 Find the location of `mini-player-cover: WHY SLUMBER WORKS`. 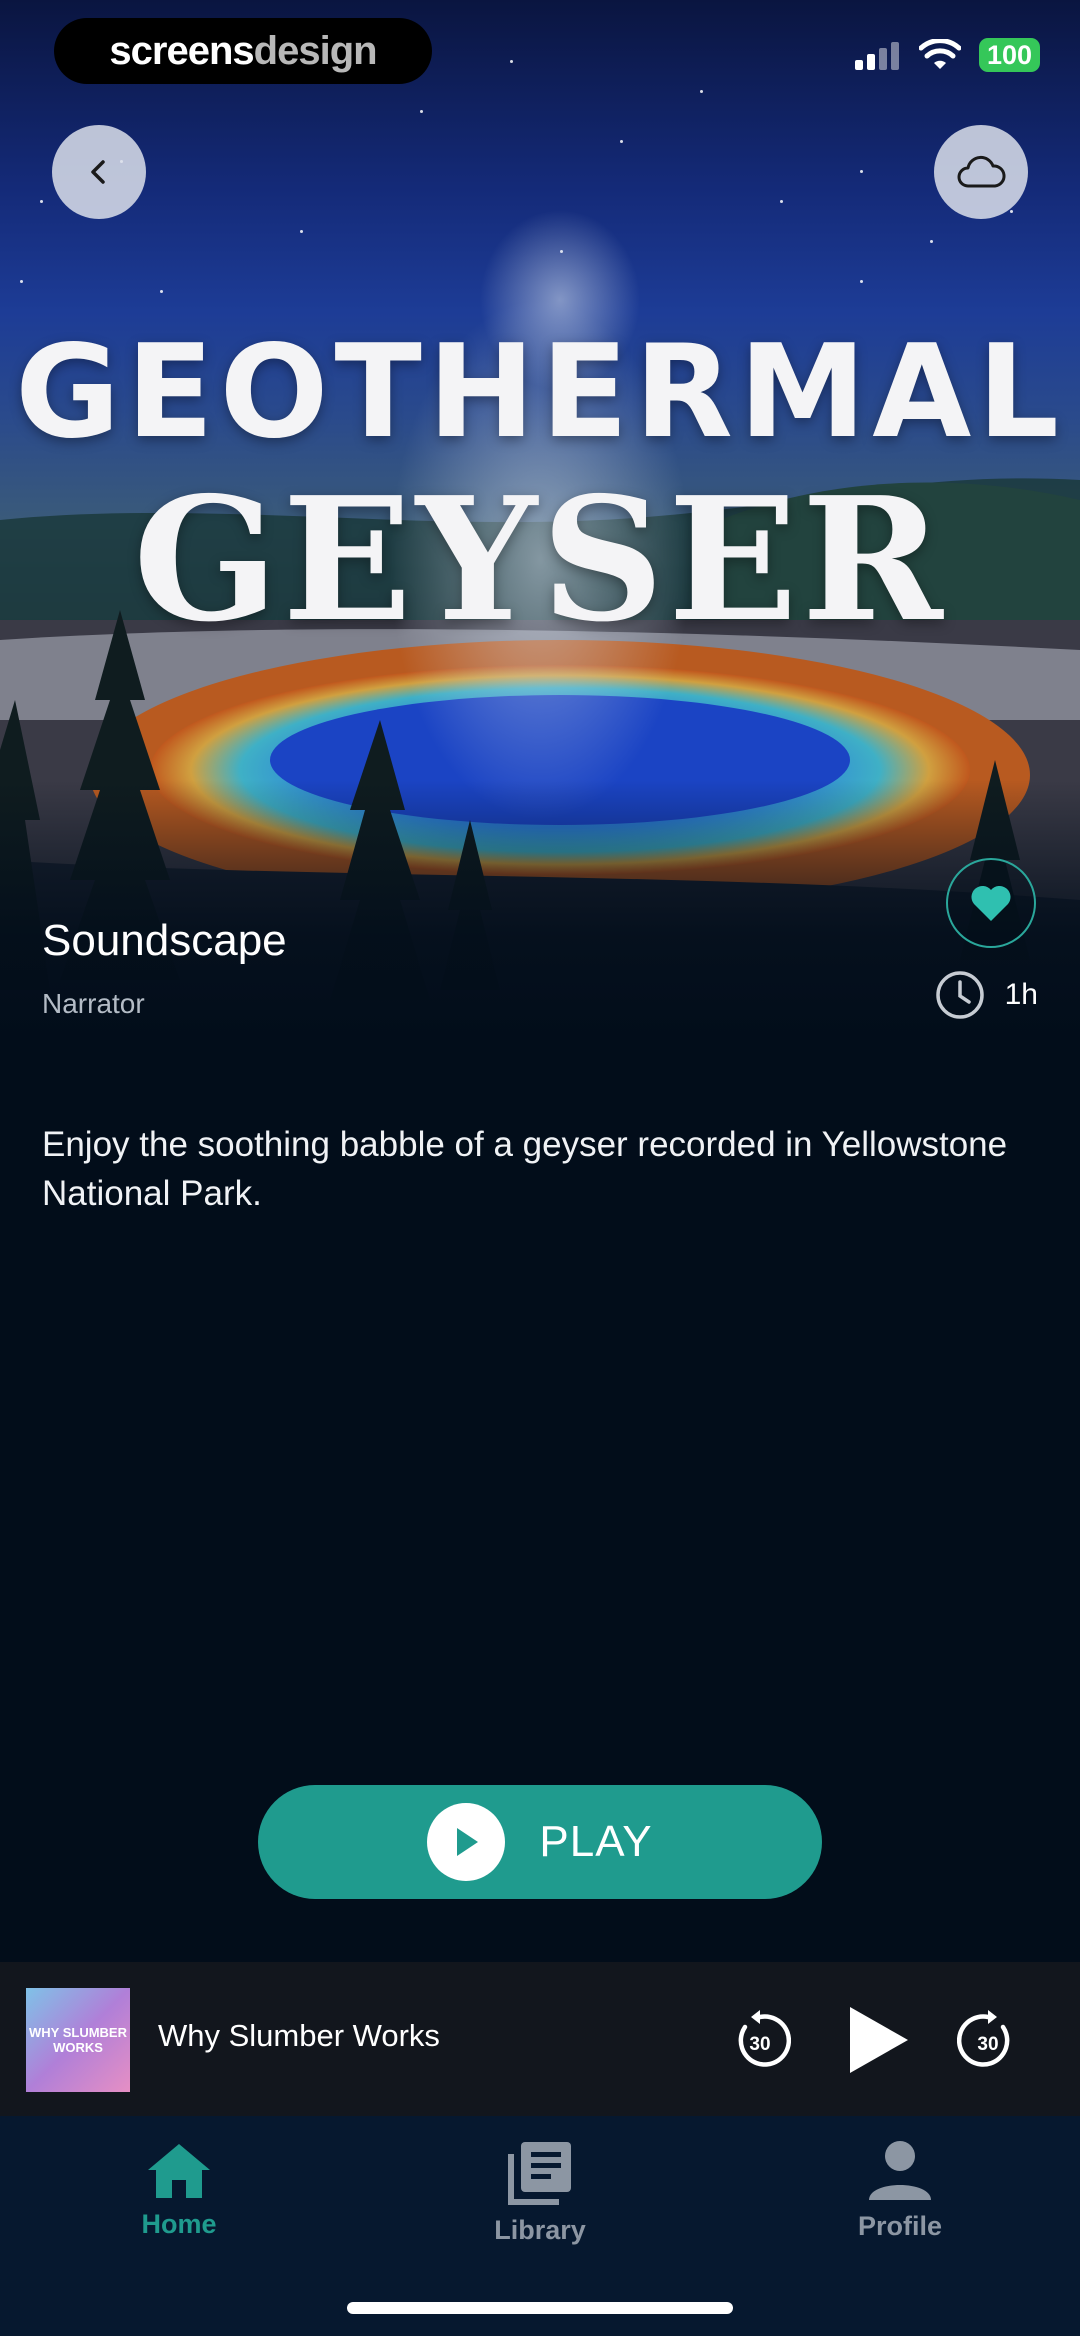

mini-player-cover: WHY SLUMBER WORKS is located at coordinates (78, 2040).